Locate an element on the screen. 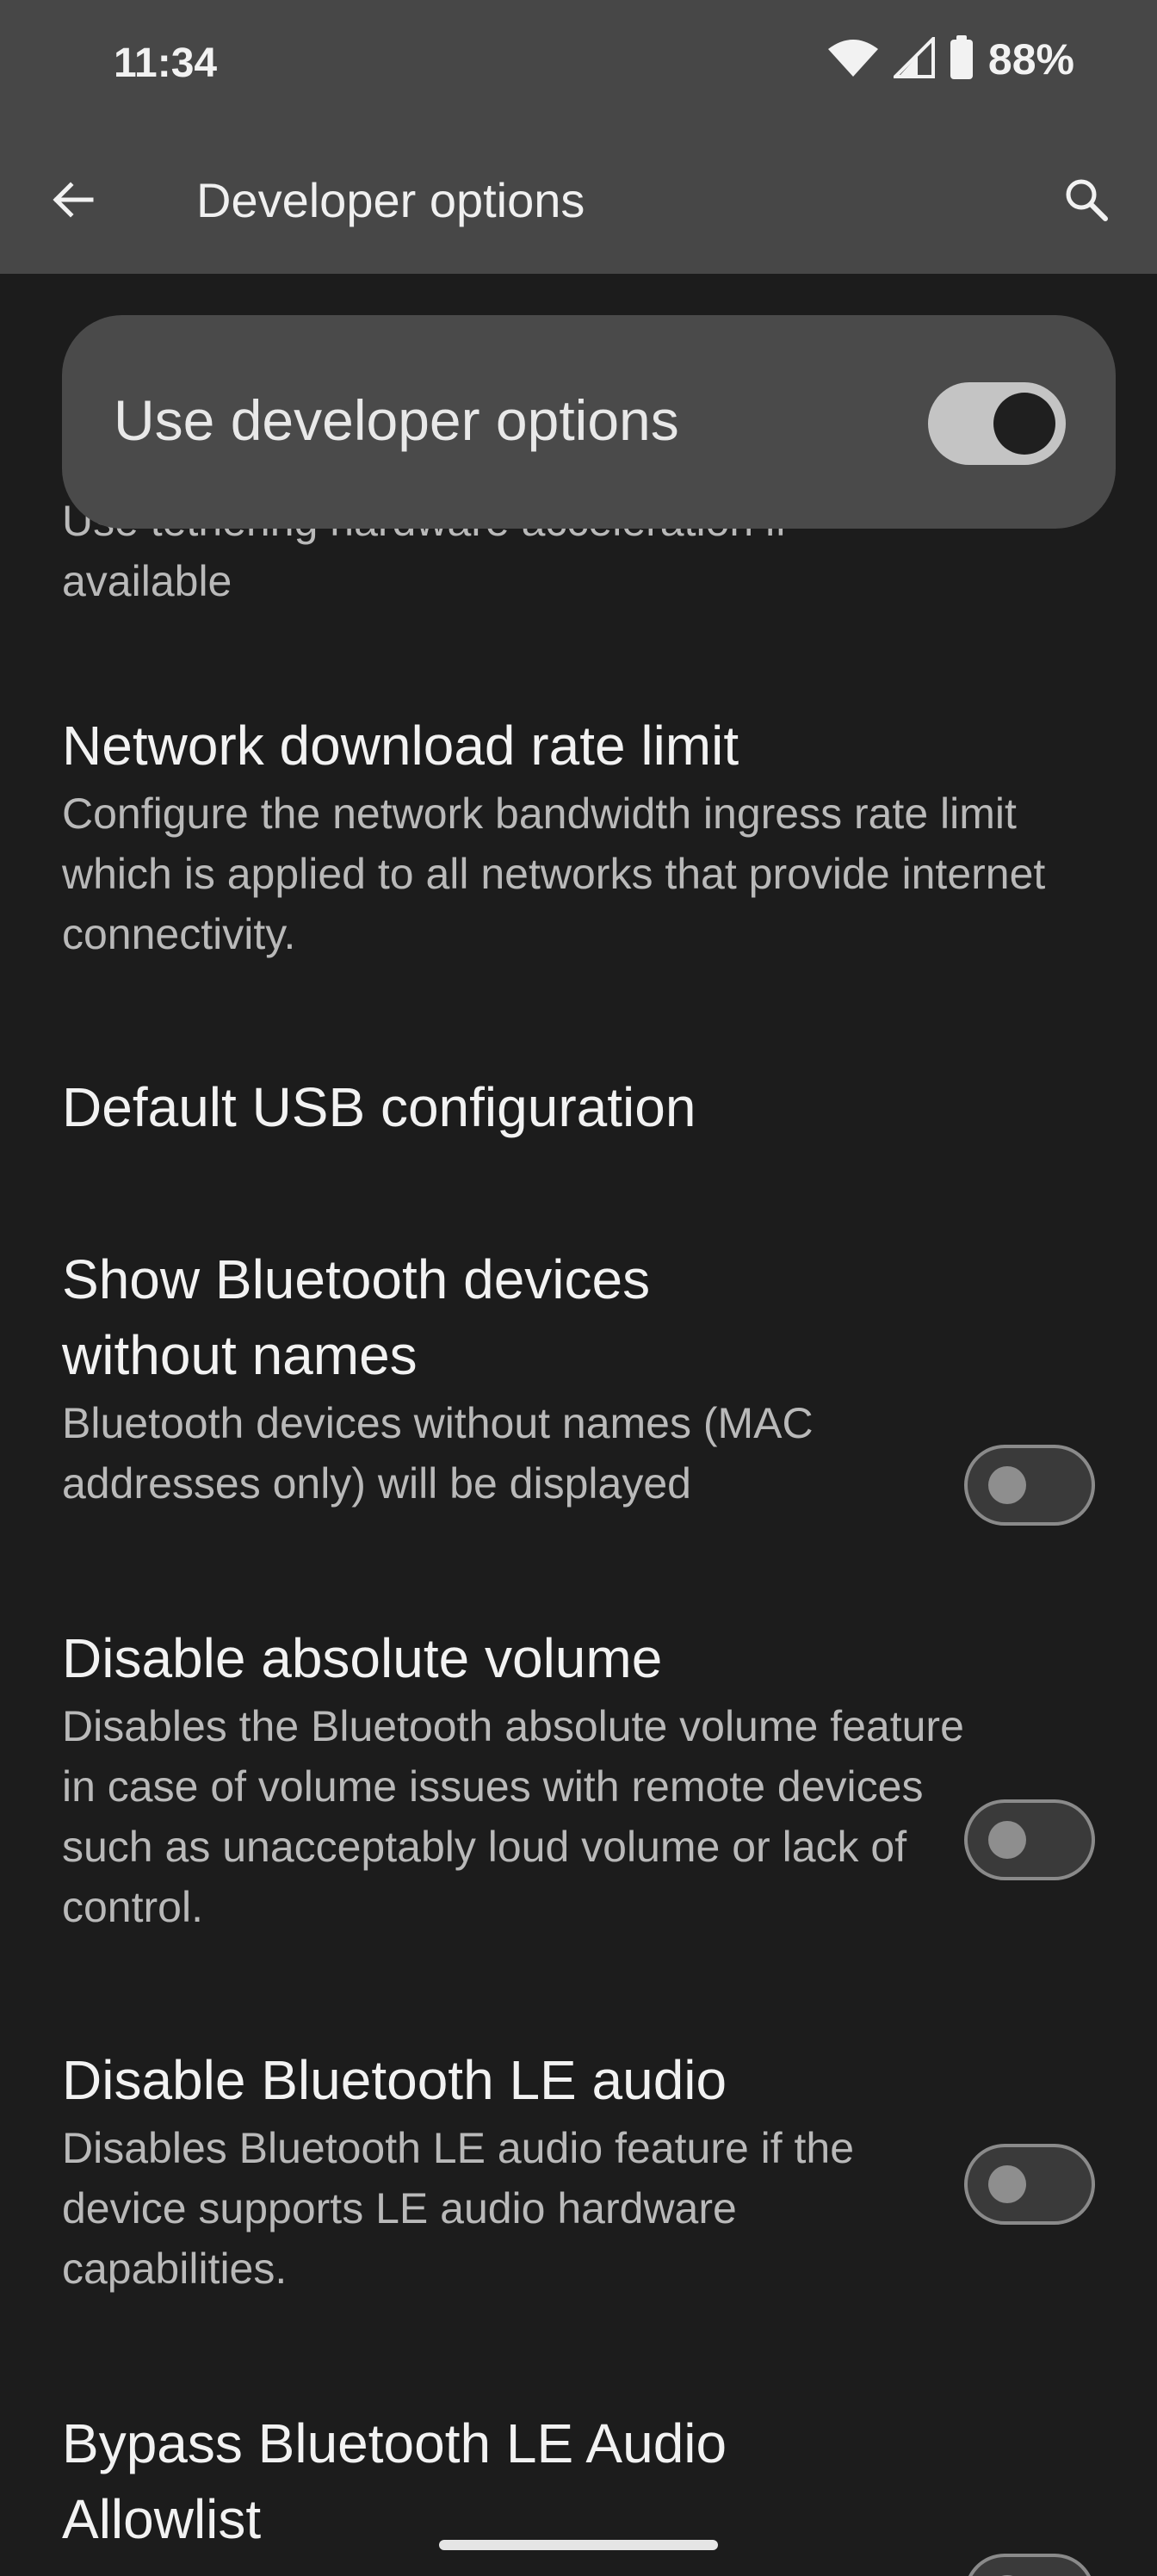  signal-icon is located at coordinates (913, 59).